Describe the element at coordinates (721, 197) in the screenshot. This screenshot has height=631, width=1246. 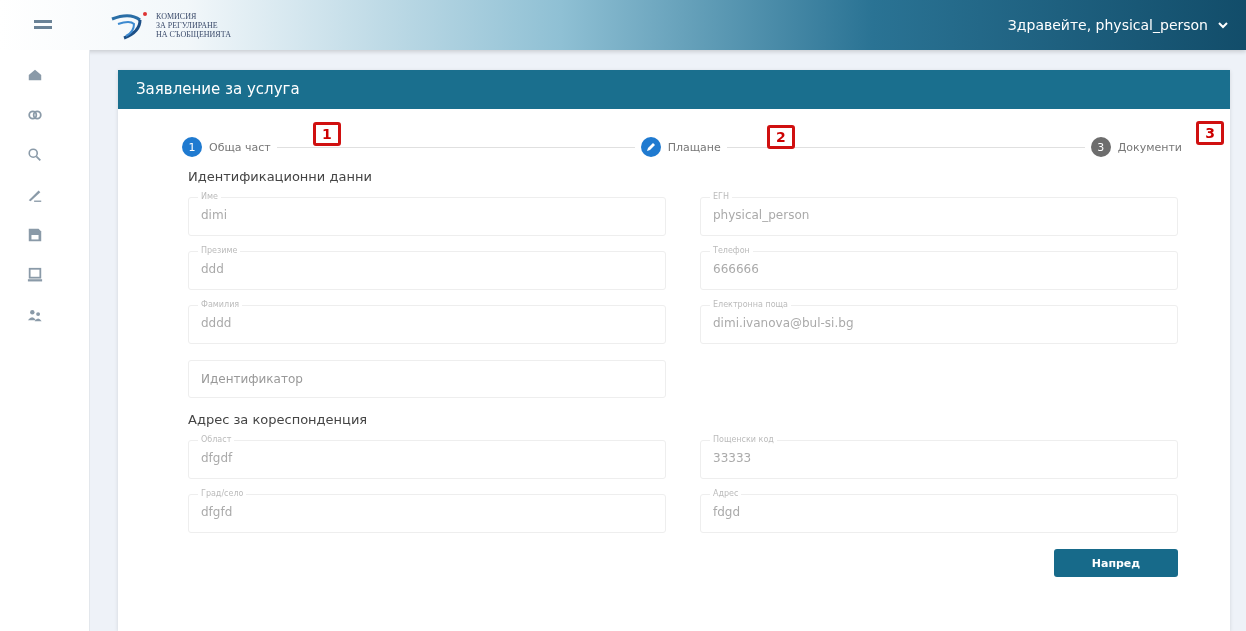
I see `field-label: ЕГН` at that location.